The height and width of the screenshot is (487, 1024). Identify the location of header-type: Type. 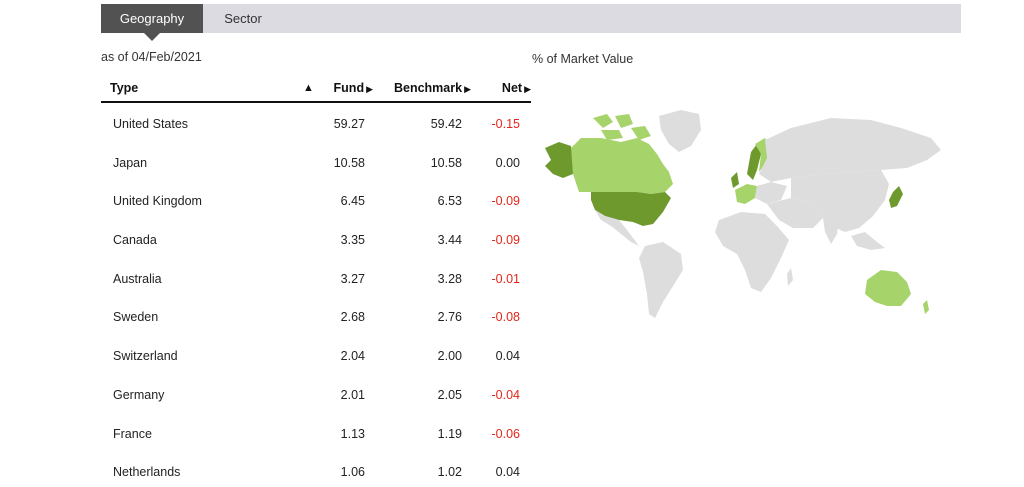
(124, 88).